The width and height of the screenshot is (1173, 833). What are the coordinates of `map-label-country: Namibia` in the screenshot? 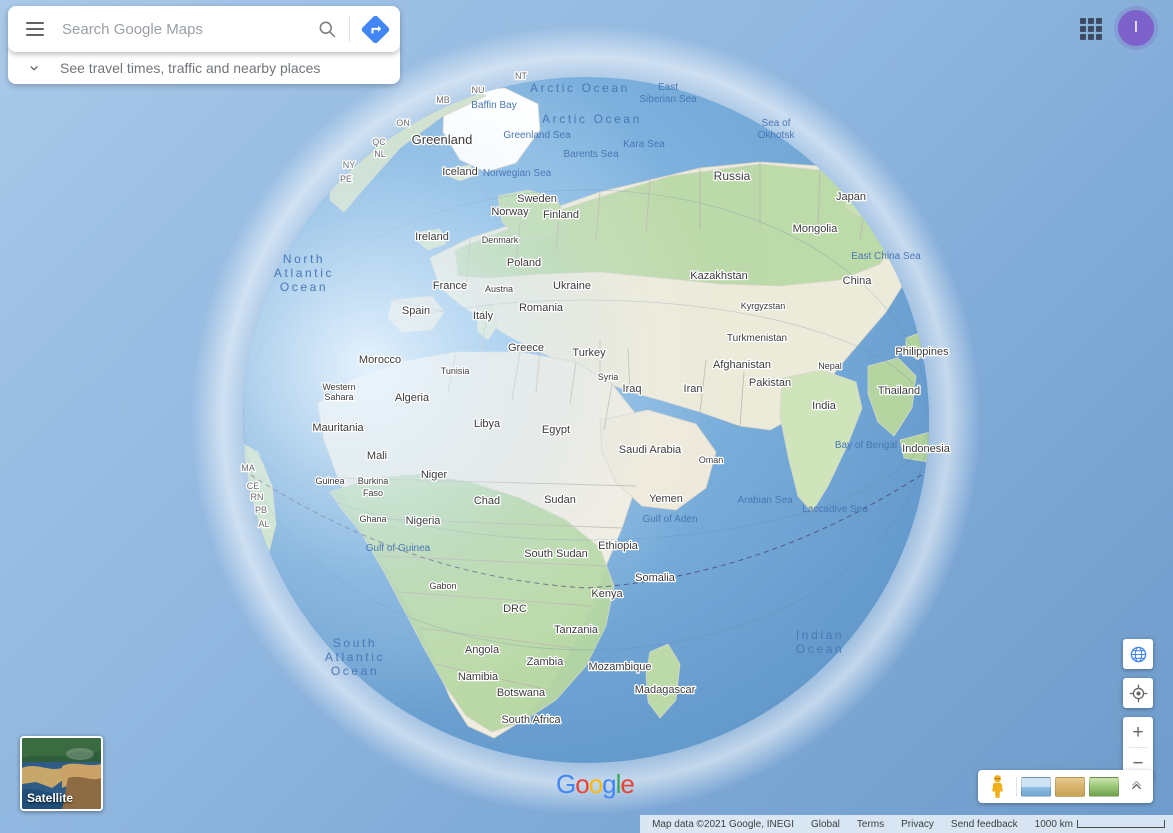 It's located at (478, 677).